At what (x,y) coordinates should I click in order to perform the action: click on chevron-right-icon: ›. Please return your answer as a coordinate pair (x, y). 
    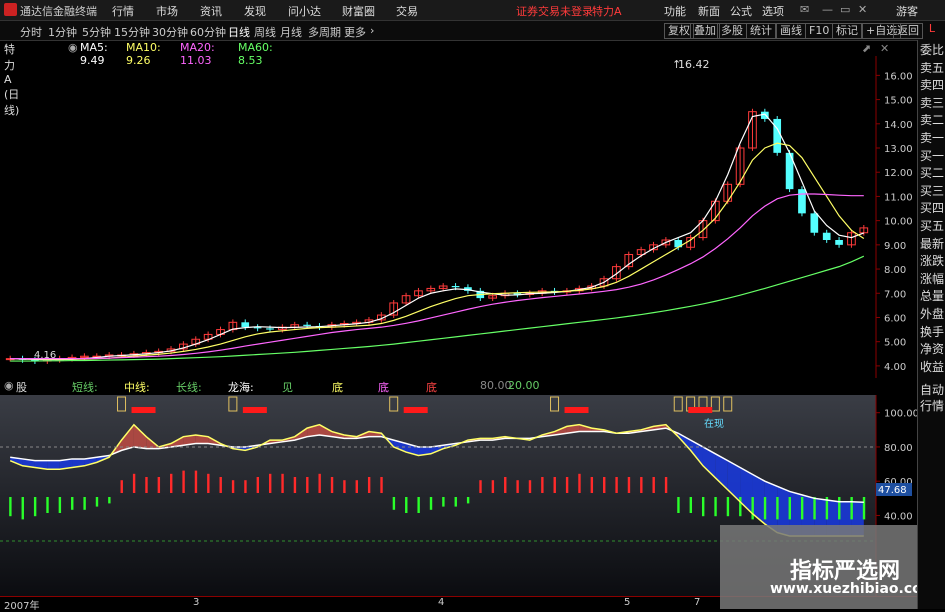
    Looking at the image, I should click on (372, 30).